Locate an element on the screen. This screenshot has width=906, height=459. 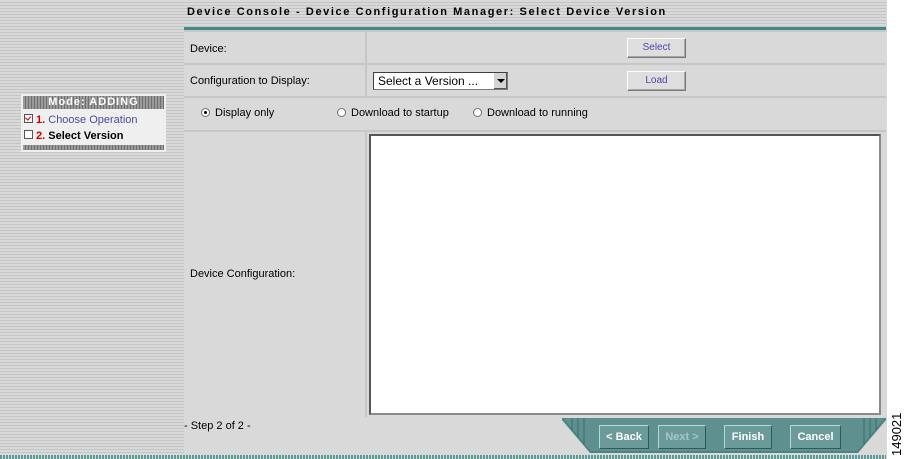
dropdown-arrow-icon is located at coordinates (500, 81).